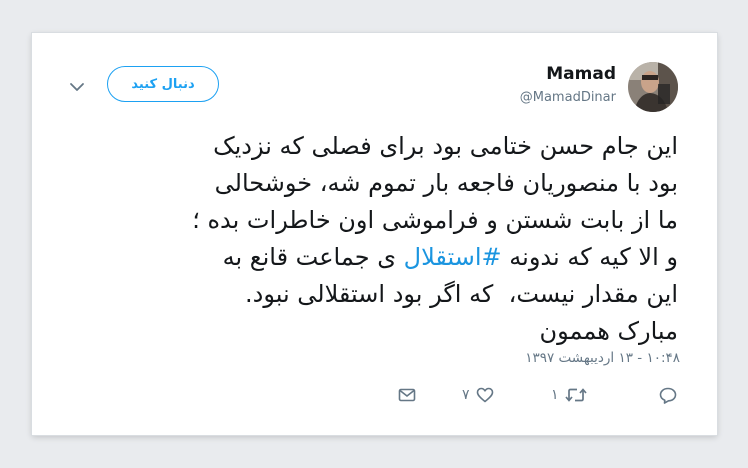 The width and height of the screenshot is (748, 468). I want to click on reply-action, so click(668, 395).